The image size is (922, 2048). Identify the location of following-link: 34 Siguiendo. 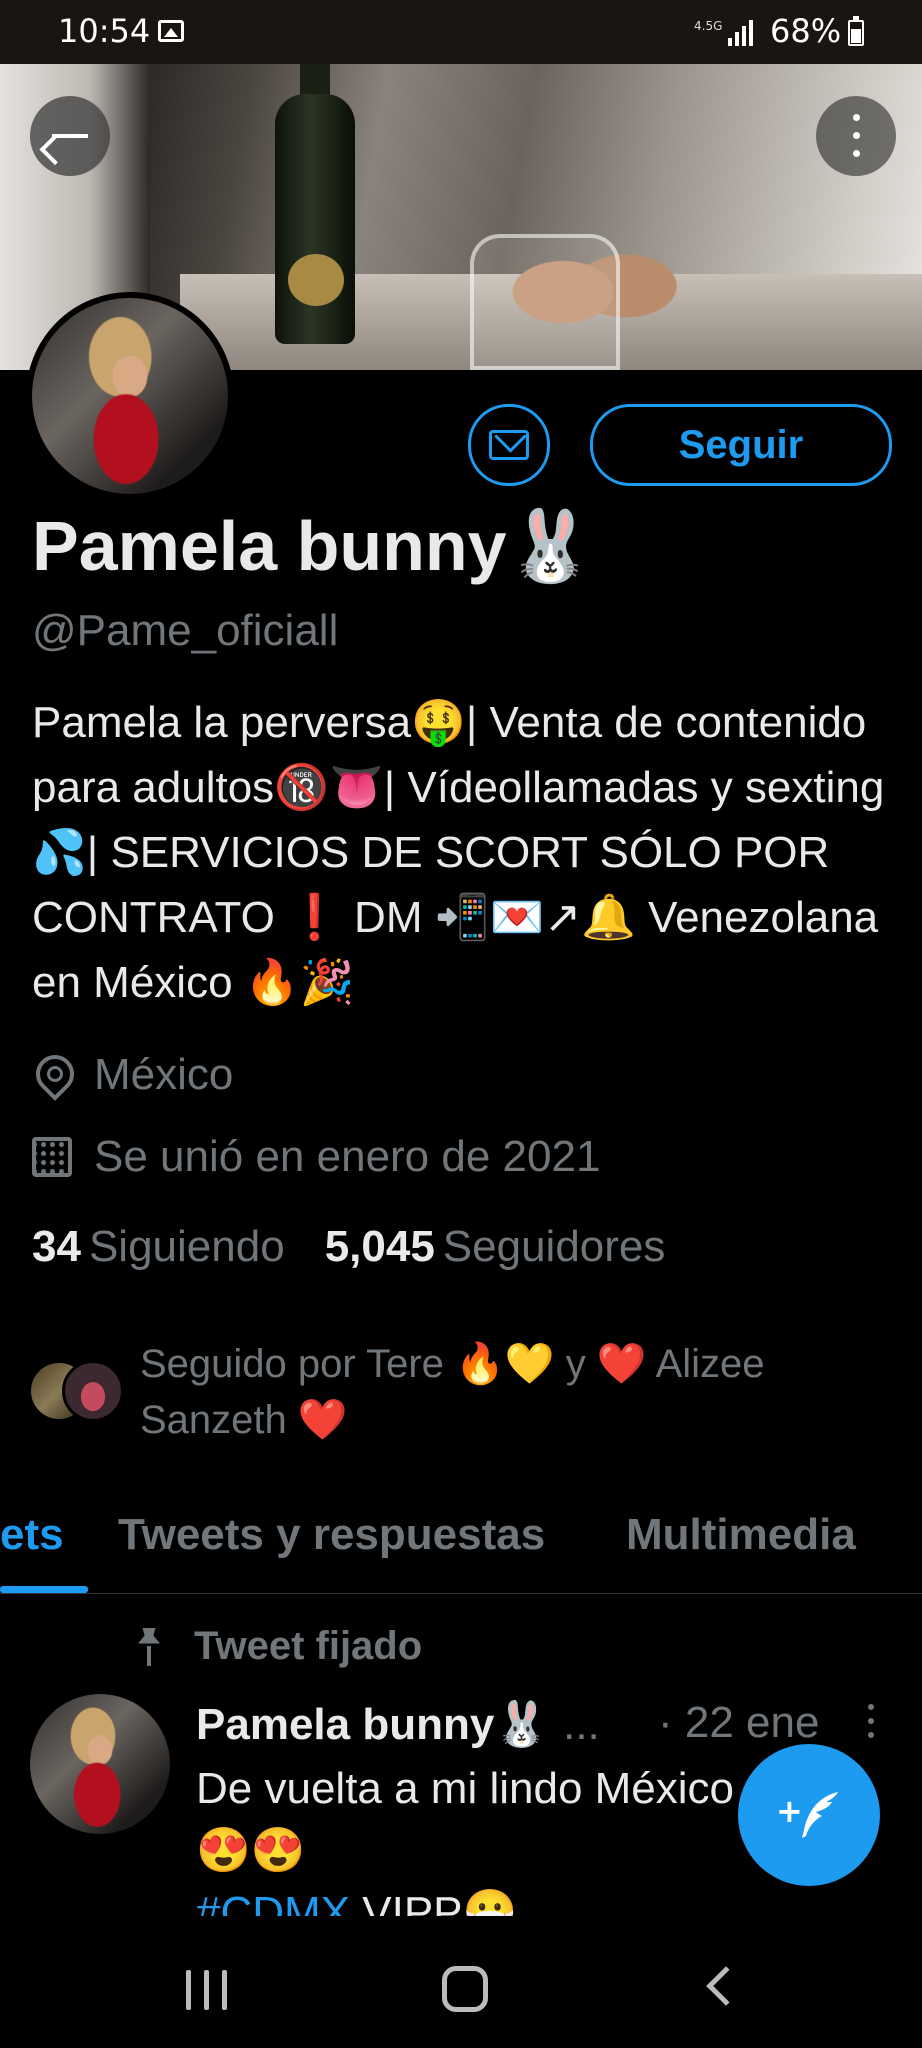
(158, 1247).